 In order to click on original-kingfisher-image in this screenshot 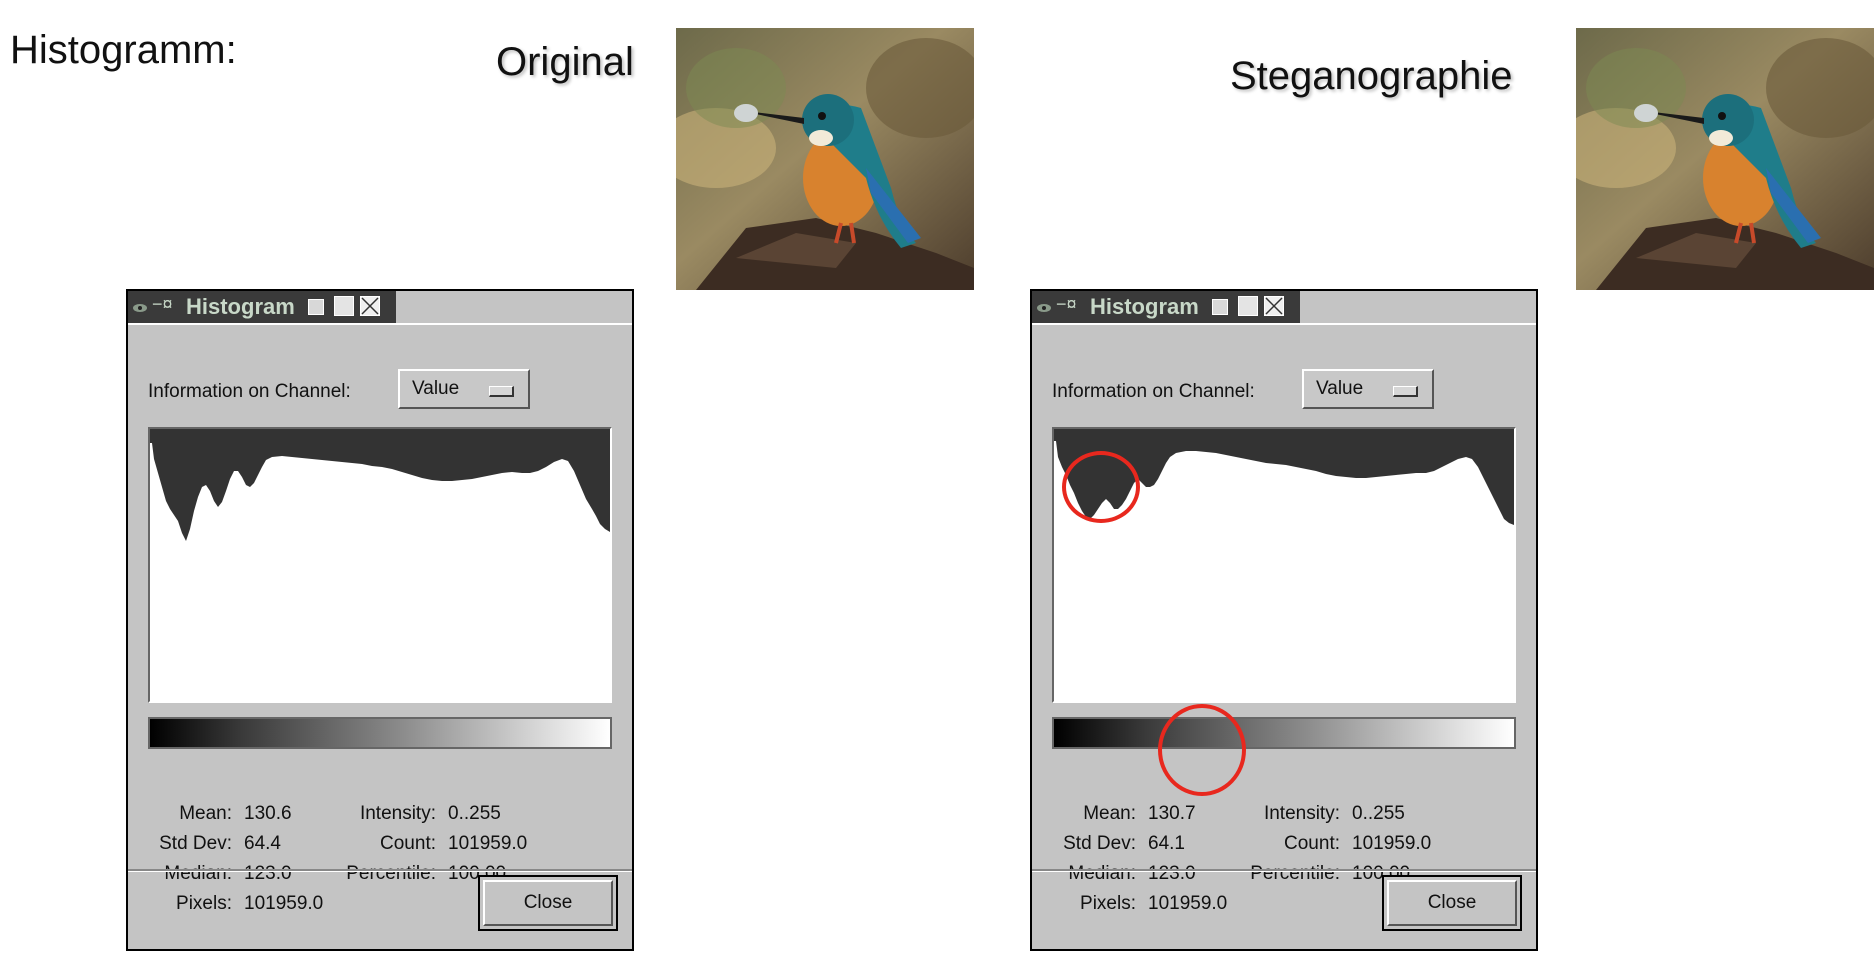, I will do `click(825, 159)`.